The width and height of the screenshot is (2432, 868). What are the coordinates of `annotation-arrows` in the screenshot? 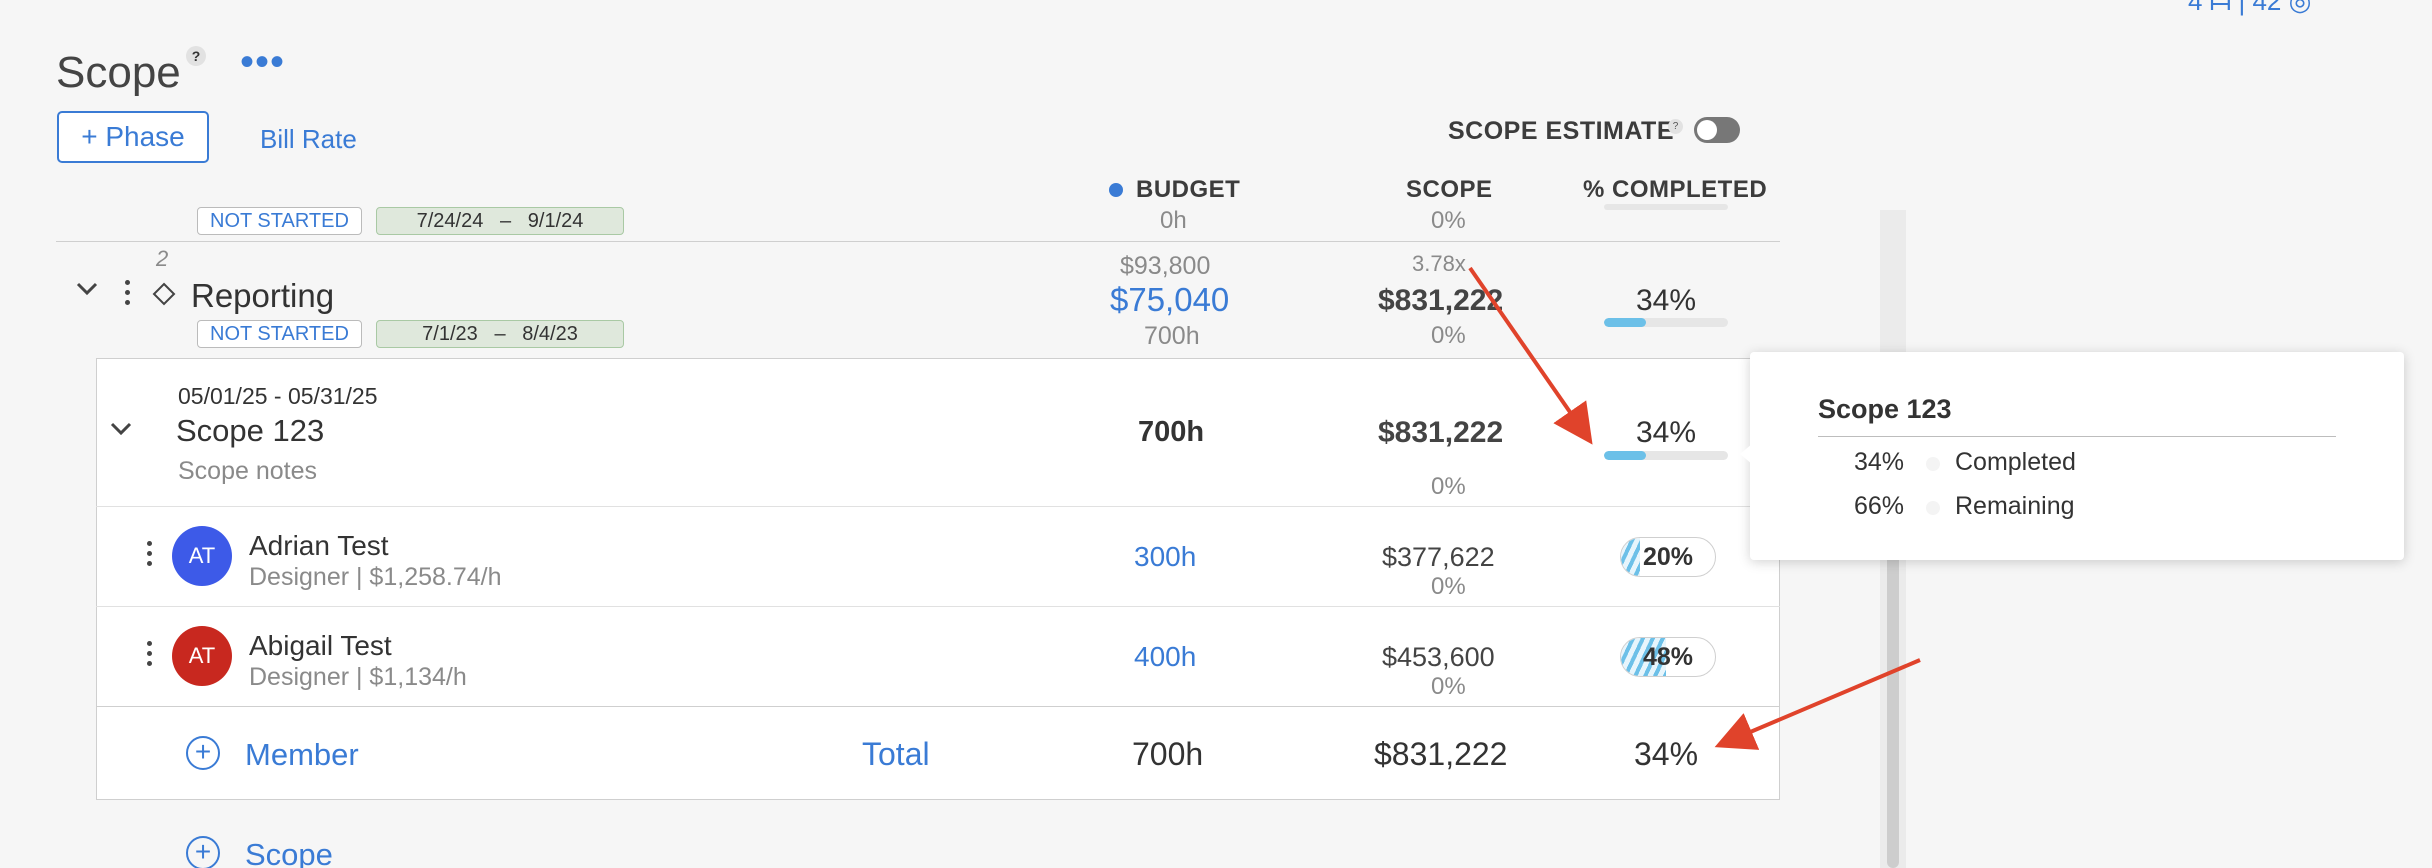 It's located at (1694, 508).